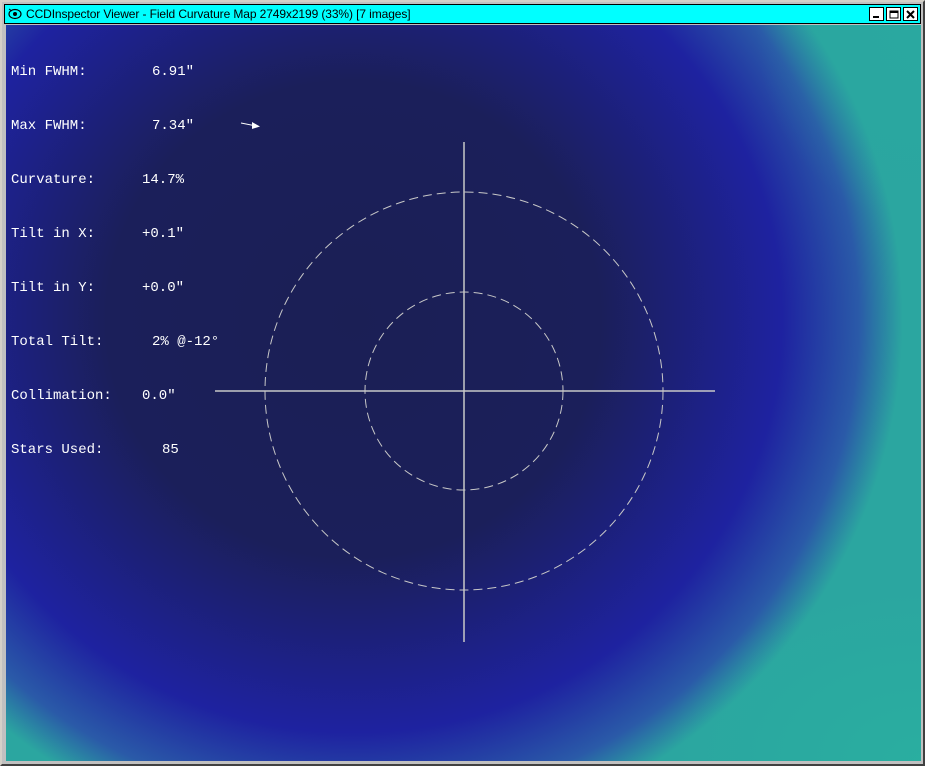 The image size is (925, 766). What do you see at coordinates (57, 342) in the screenshot?
I see `stat-label: Total Tilt:` at bounding box center [57, 342].